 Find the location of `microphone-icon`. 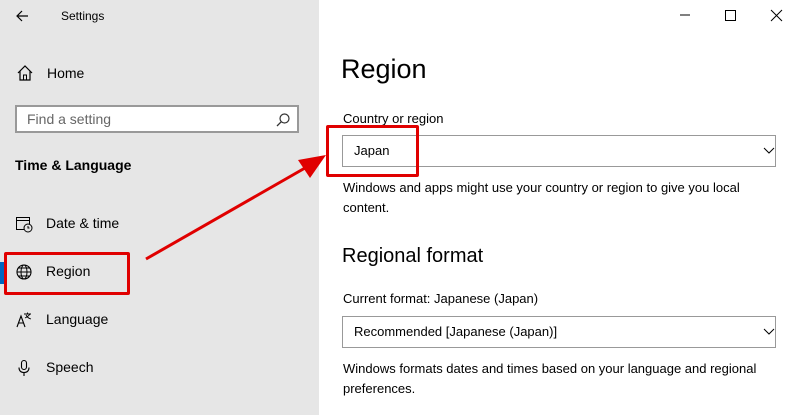

microphone-icon is located at coordinates (24, 368).